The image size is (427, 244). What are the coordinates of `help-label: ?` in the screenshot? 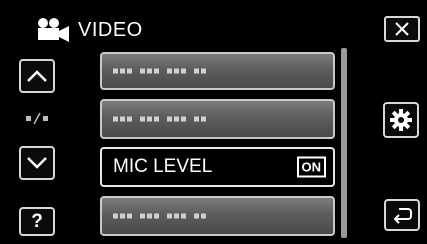 It's located at (37, 221).